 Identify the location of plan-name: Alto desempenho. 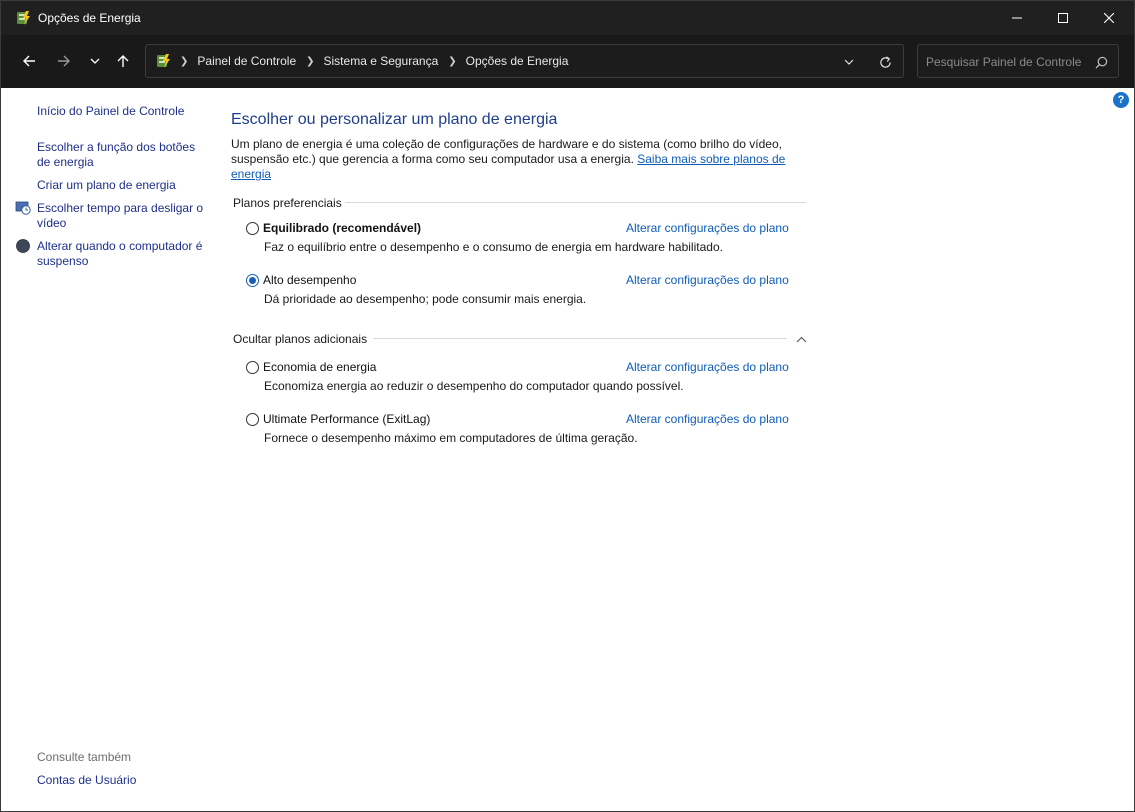
(309, 280).